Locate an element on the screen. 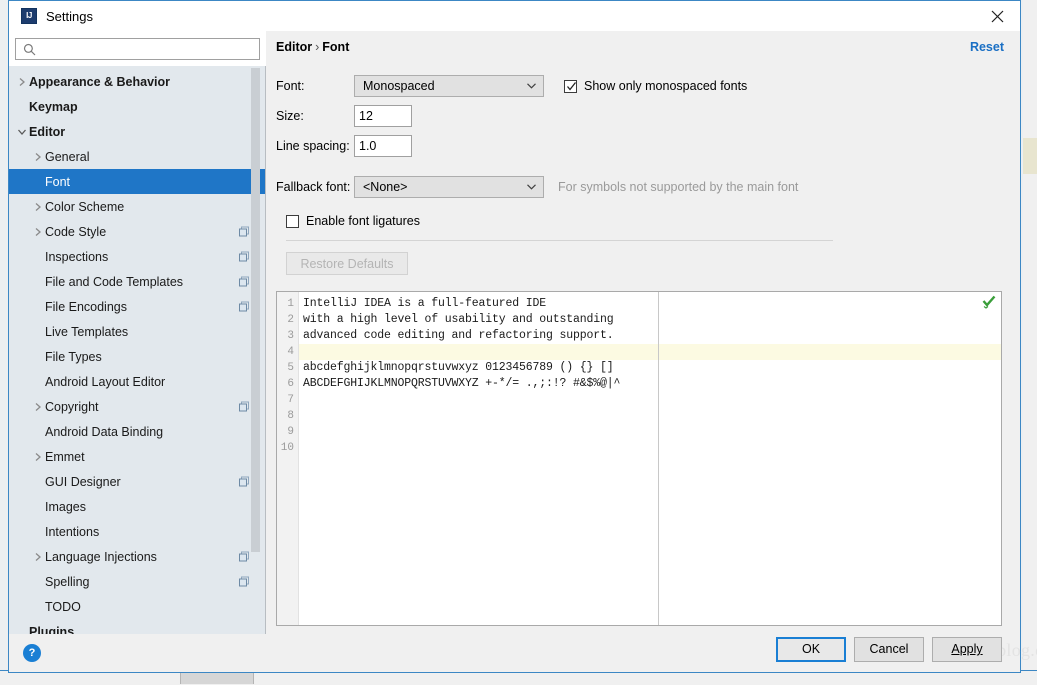 The image size is (1037, 685). fallback-font-select: <None> is located at coordinates (449, 187).